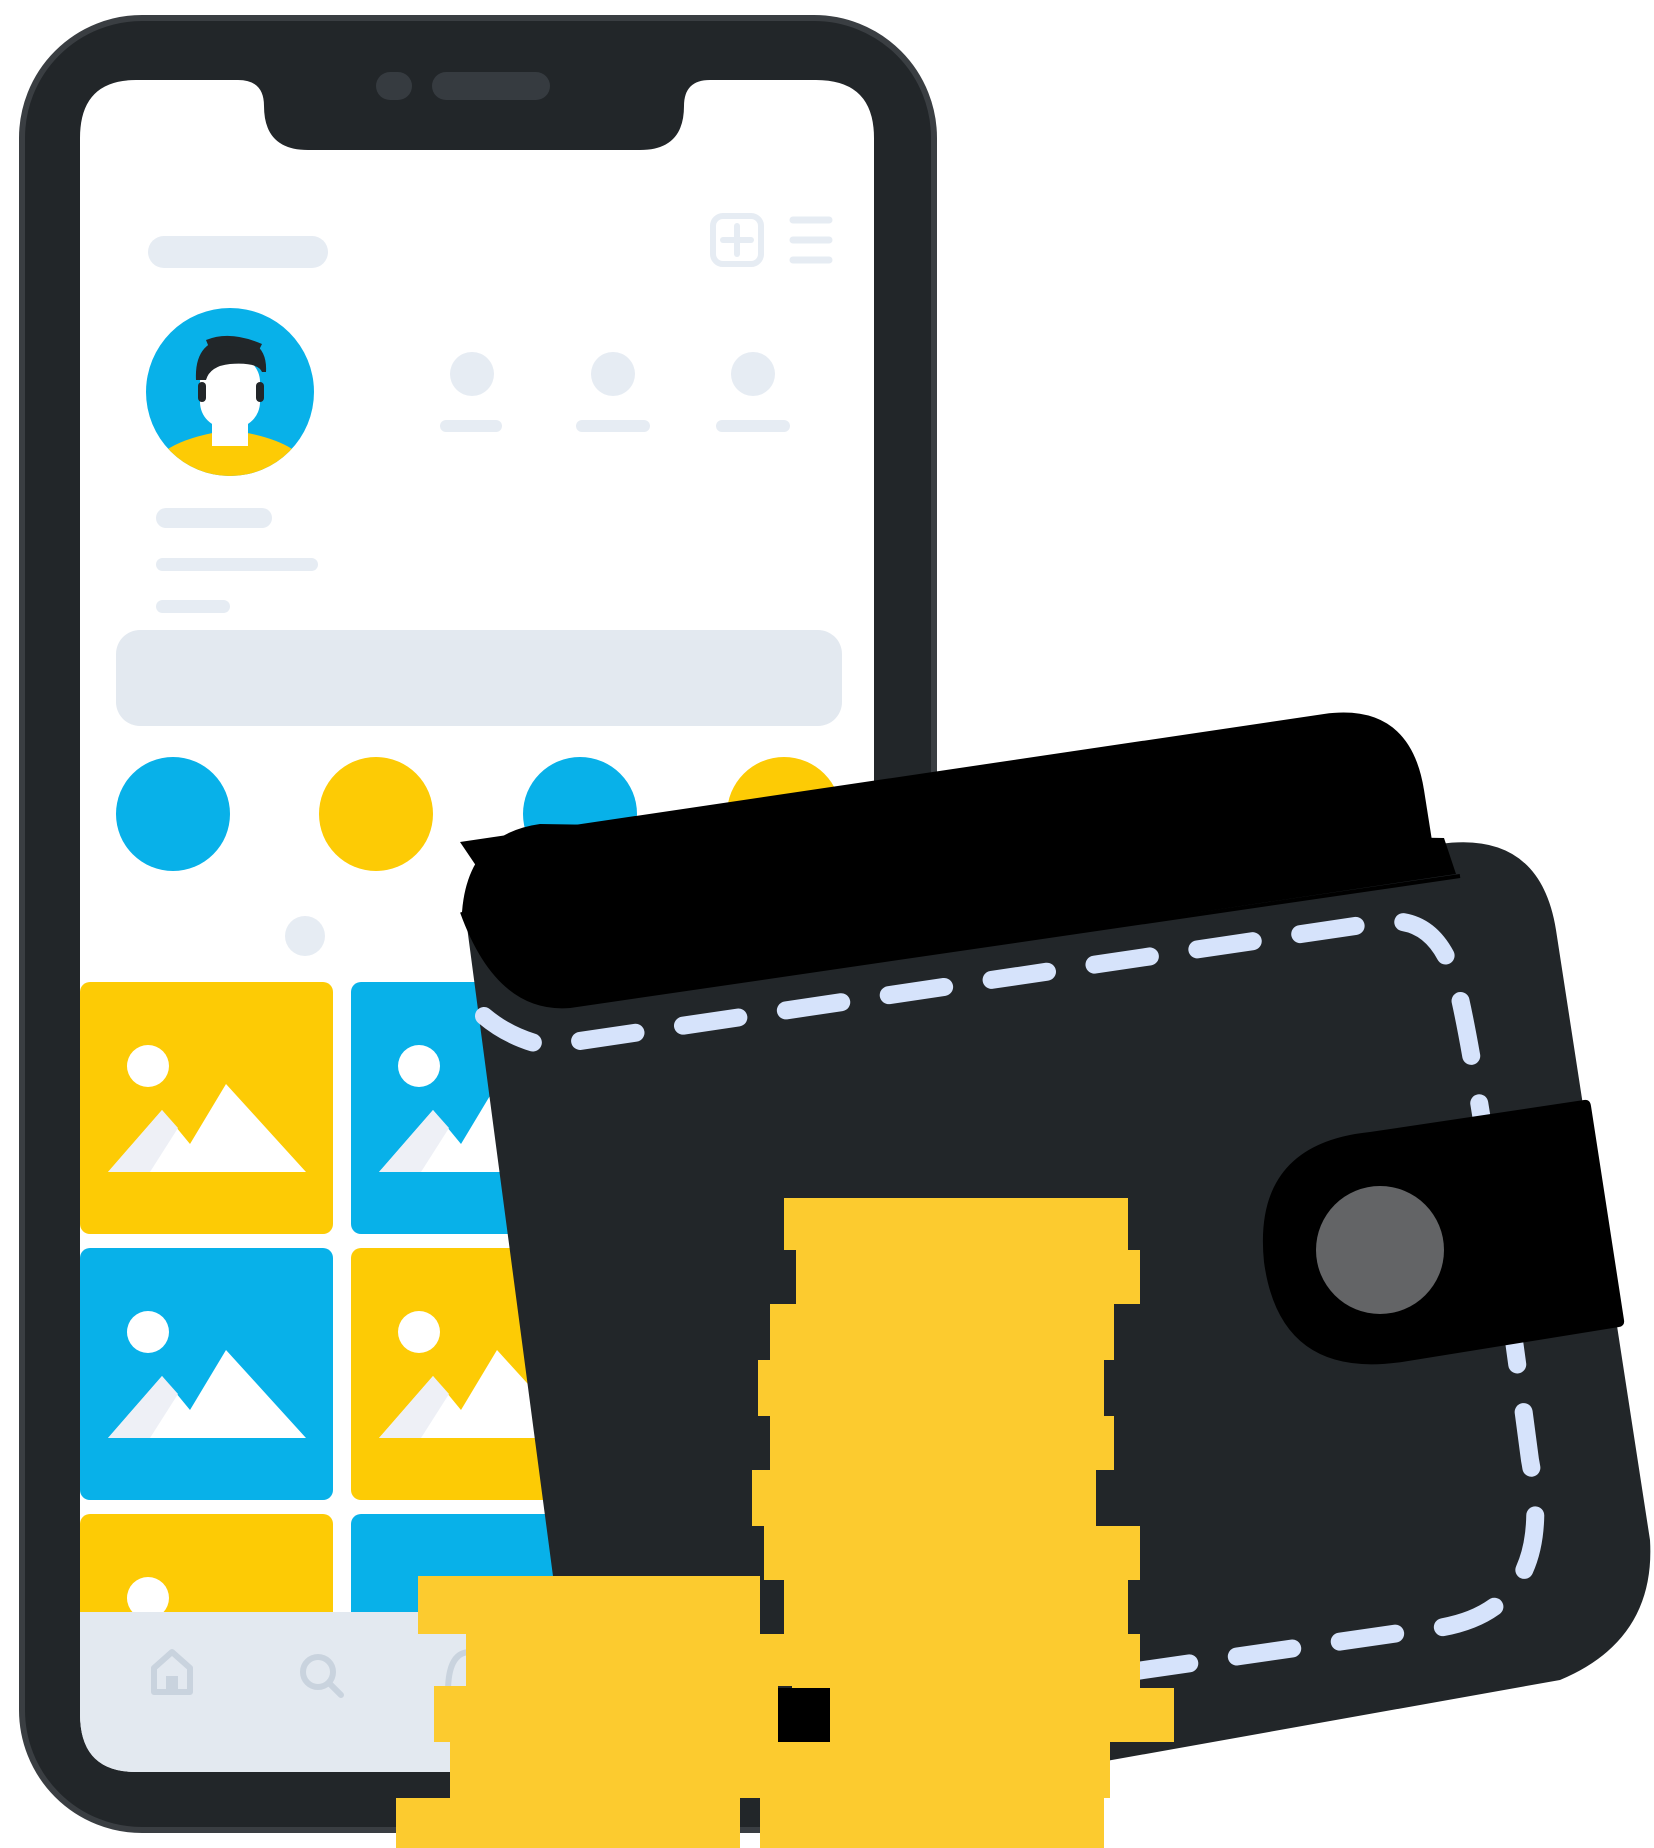  Describe the element at coordinates (214, 518) in the screenshot. I see `name-placeholder` at that location.